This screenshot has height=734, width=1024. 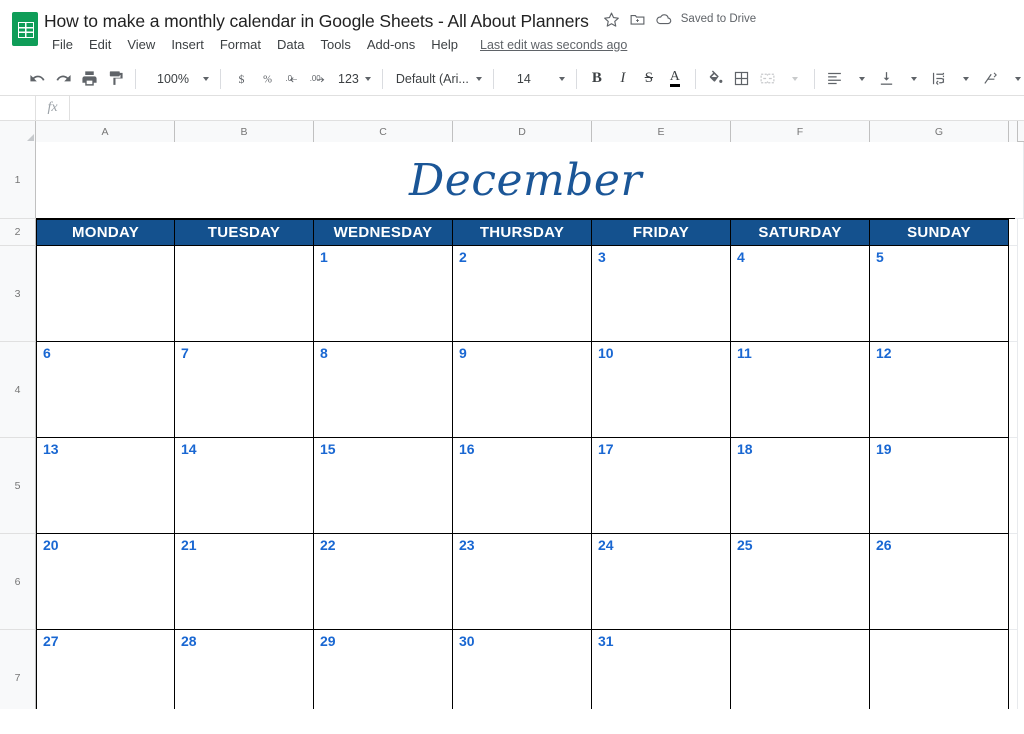 I want to click on menu-item-edit: Edit, so click(x=100, y=44).